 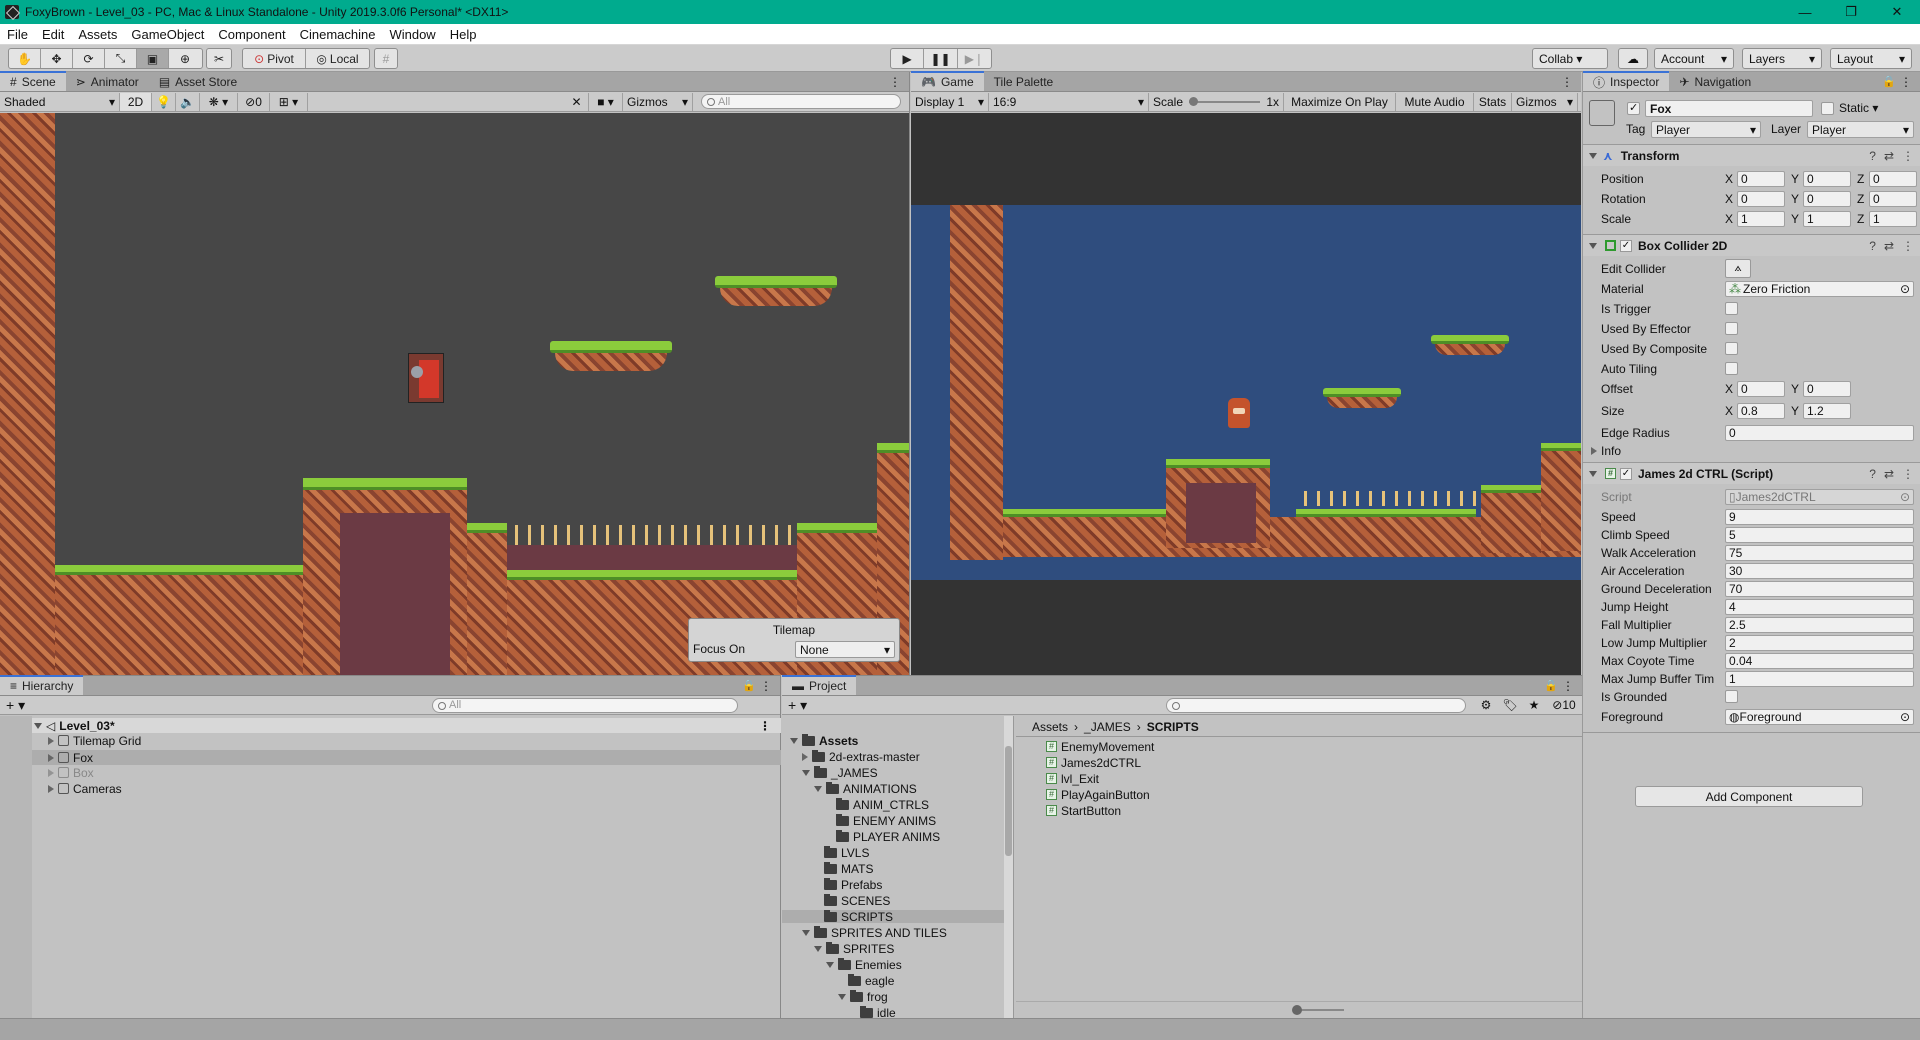 I want to click on used-by-effector-checkbox, so click(x=1731, y=328).